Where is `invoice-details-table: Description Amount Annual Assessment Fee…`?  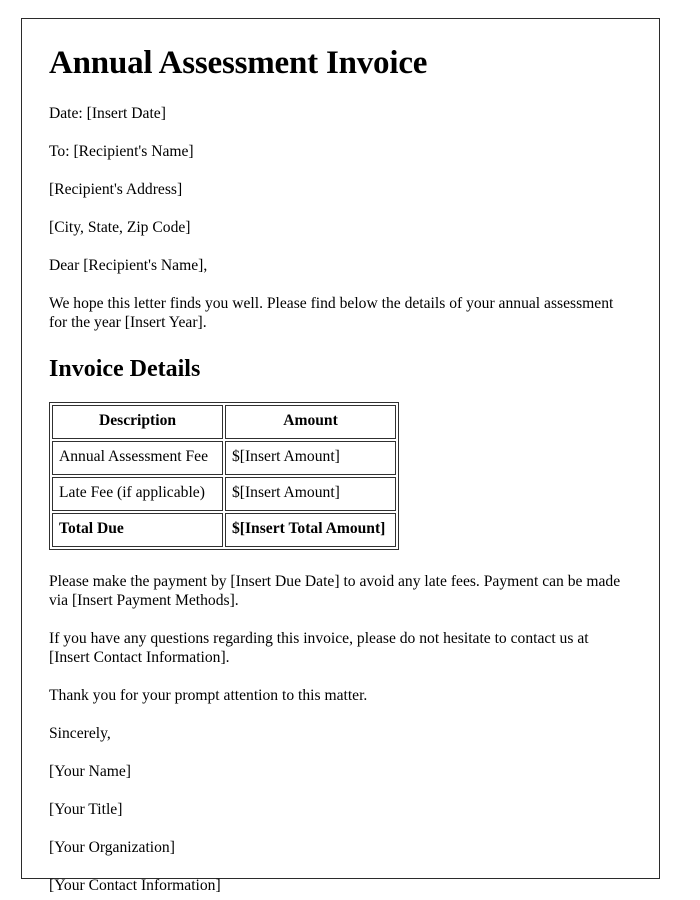
invoice-details-table: Description Amount Annual Assessment Fee… is located at coordinates (224, 475).